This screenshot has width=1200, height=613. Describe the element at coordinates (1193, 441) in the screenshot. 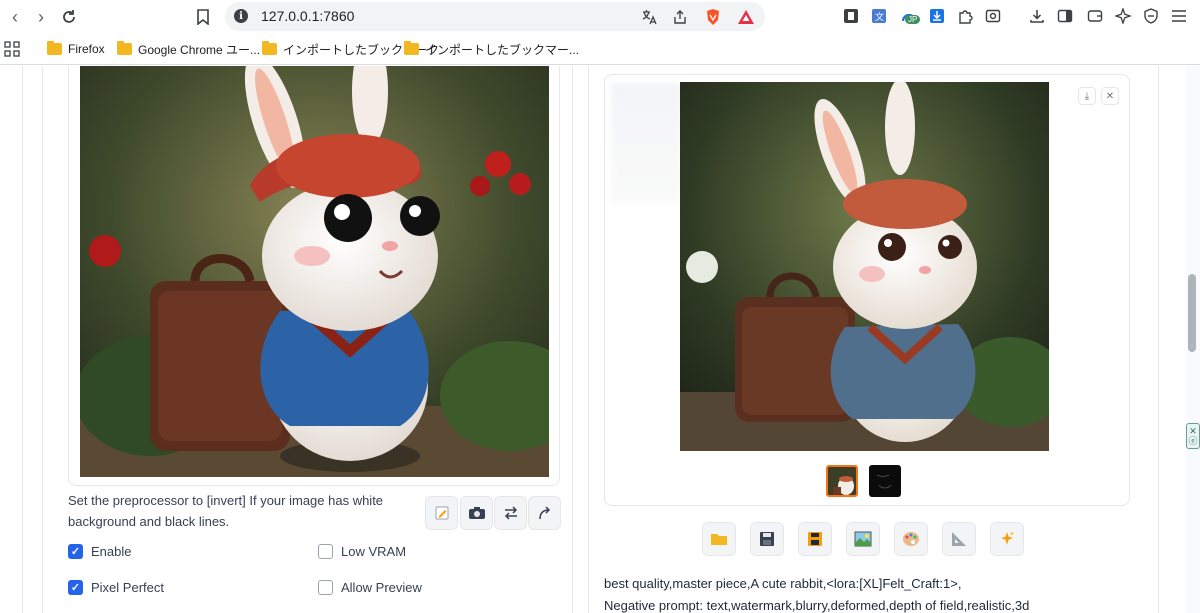

I see `edge-e-icon: ⓔ` at that location.